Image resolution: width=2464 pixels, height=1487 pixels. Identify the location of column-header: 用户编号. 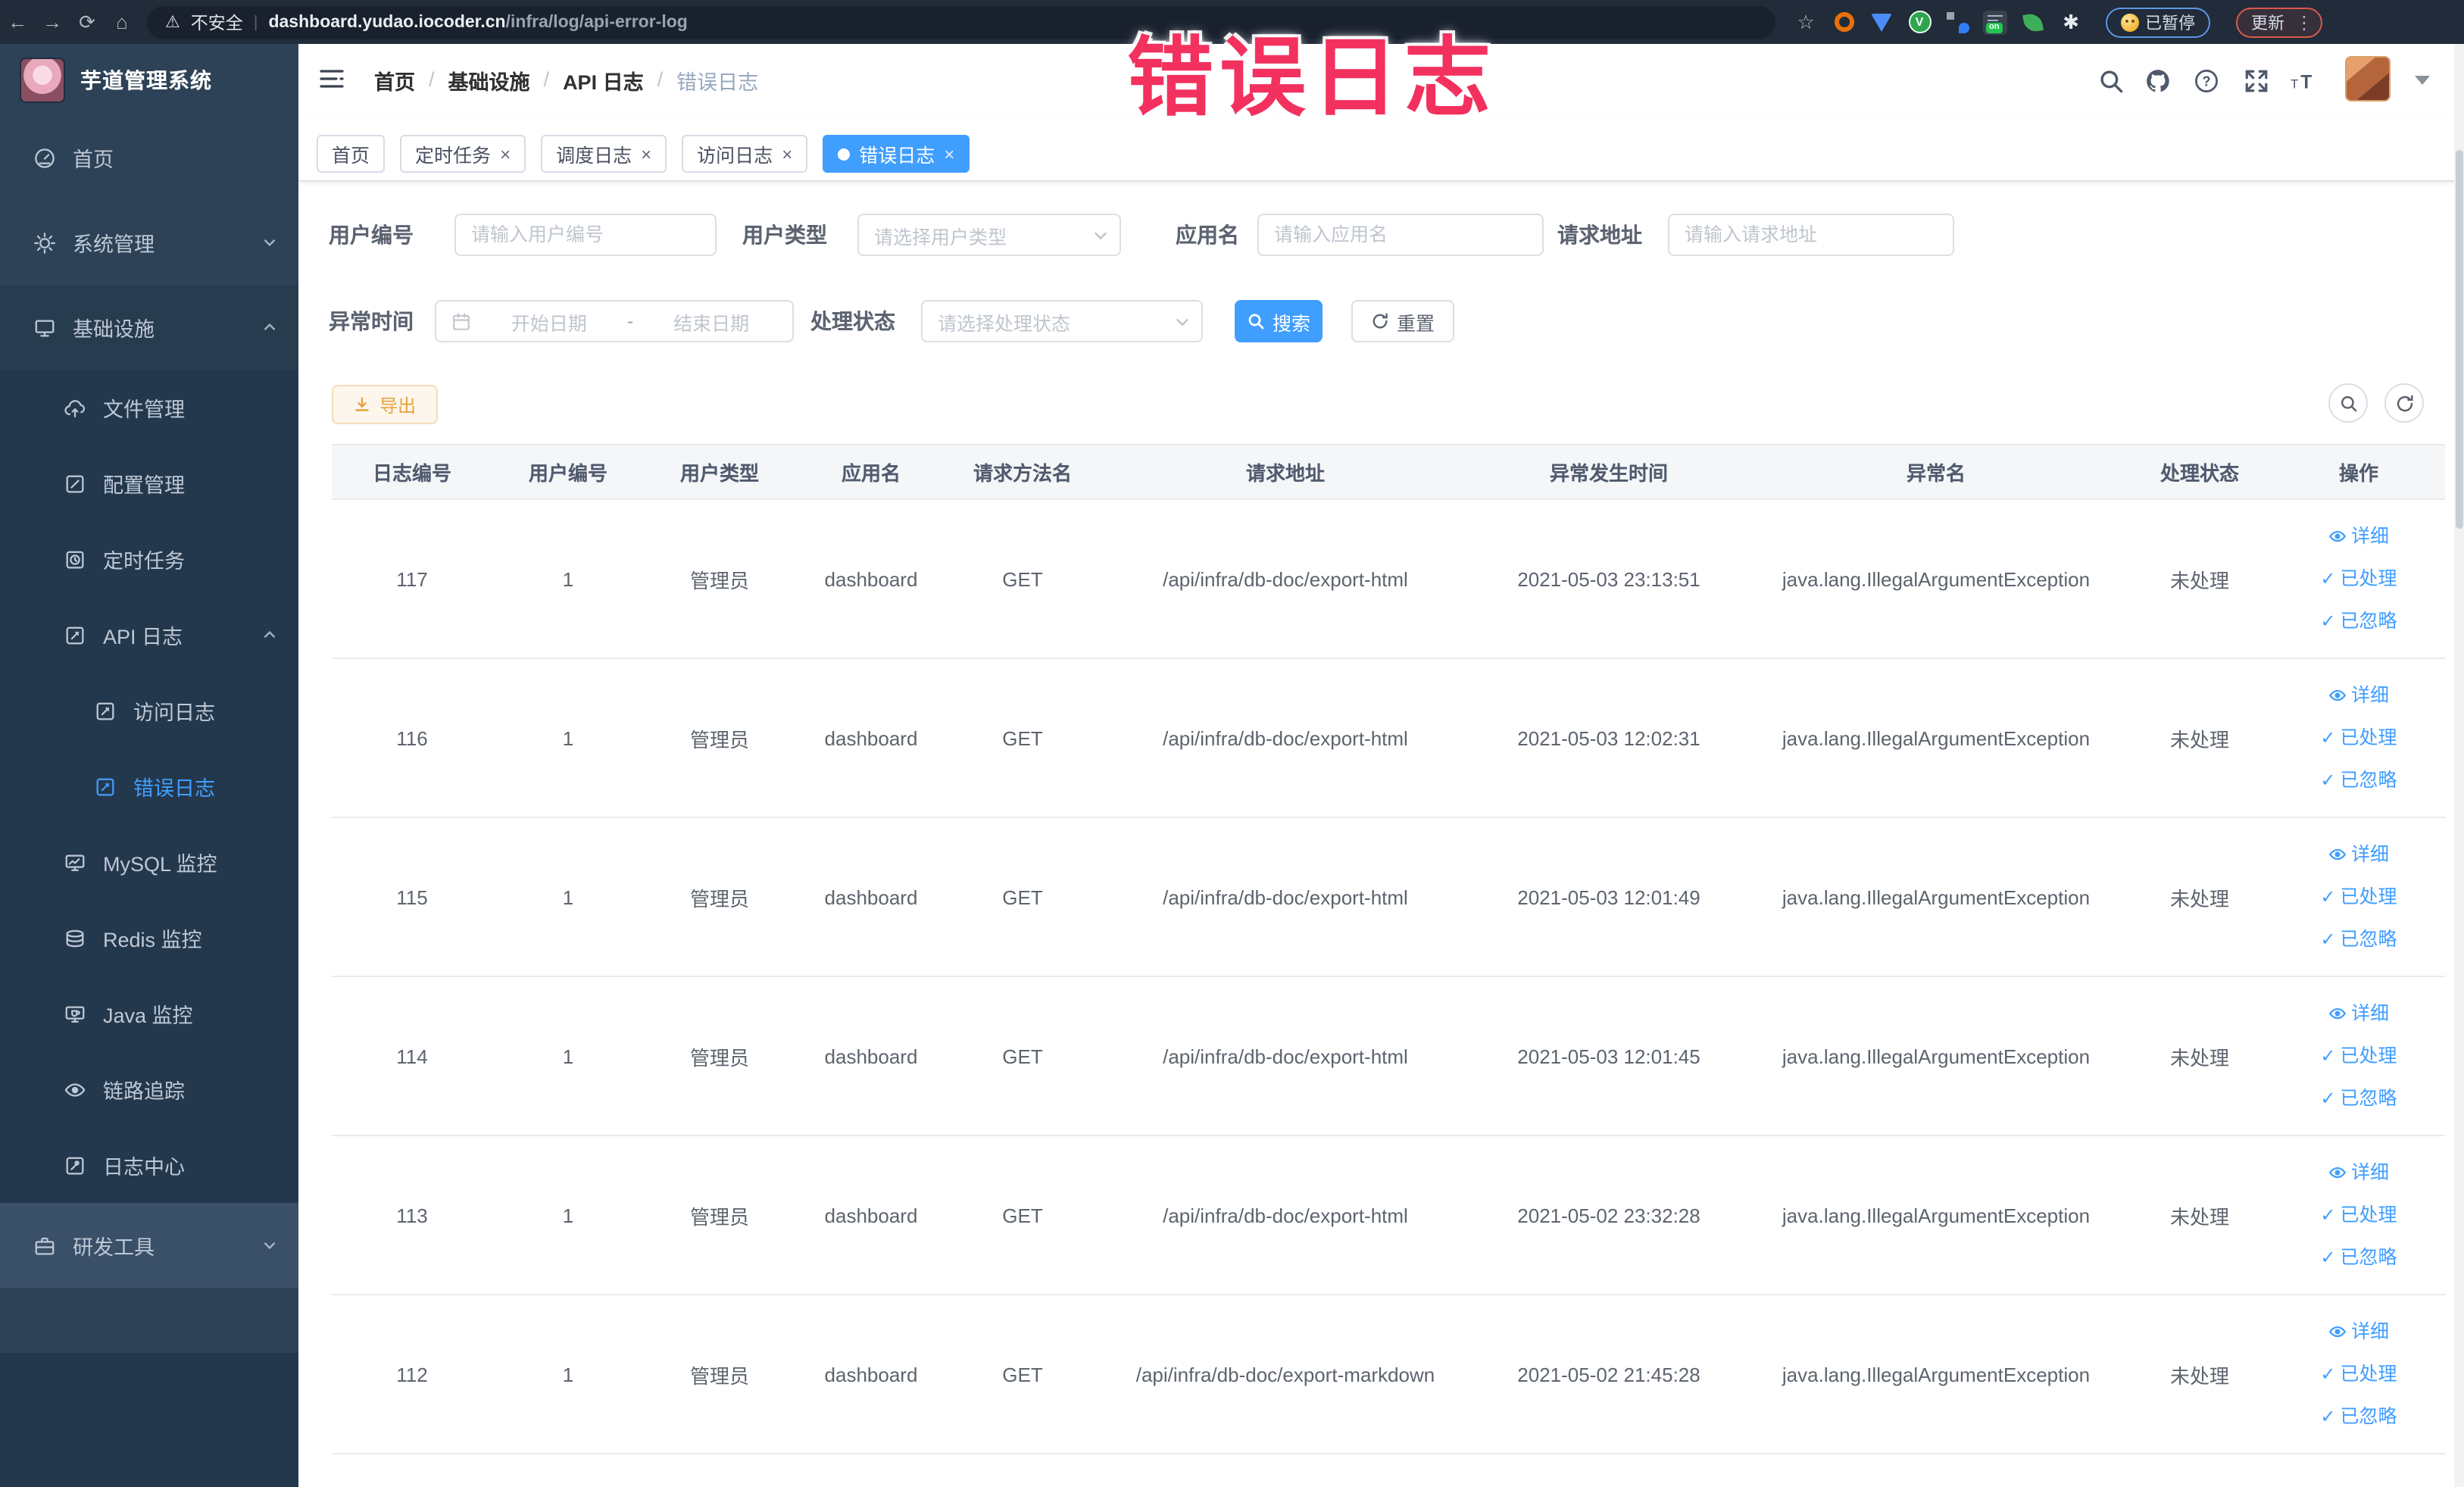
(568, 472).